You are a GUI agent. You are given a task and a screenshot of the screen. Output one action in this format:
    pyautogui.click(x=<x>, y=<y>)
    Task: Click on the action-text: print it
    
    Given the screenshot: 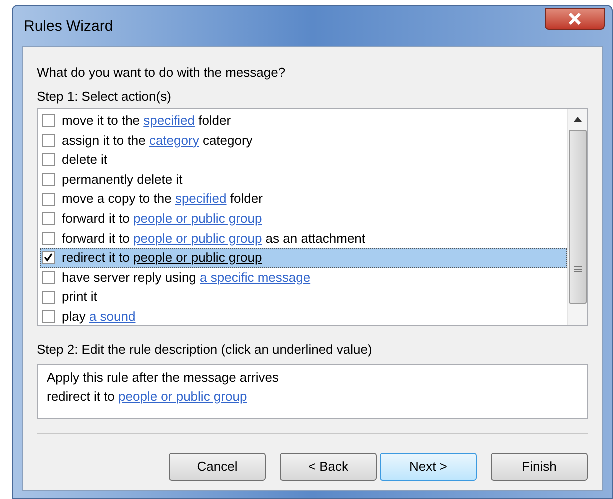 What is the action you would take?
    pyautogui.click(x=80, y=297)
    